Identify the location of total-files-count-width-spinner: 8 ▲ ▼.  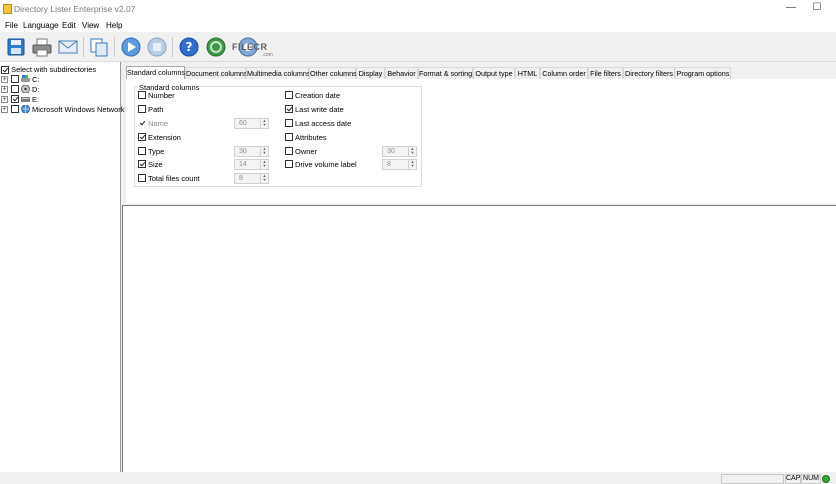
(251, 178).